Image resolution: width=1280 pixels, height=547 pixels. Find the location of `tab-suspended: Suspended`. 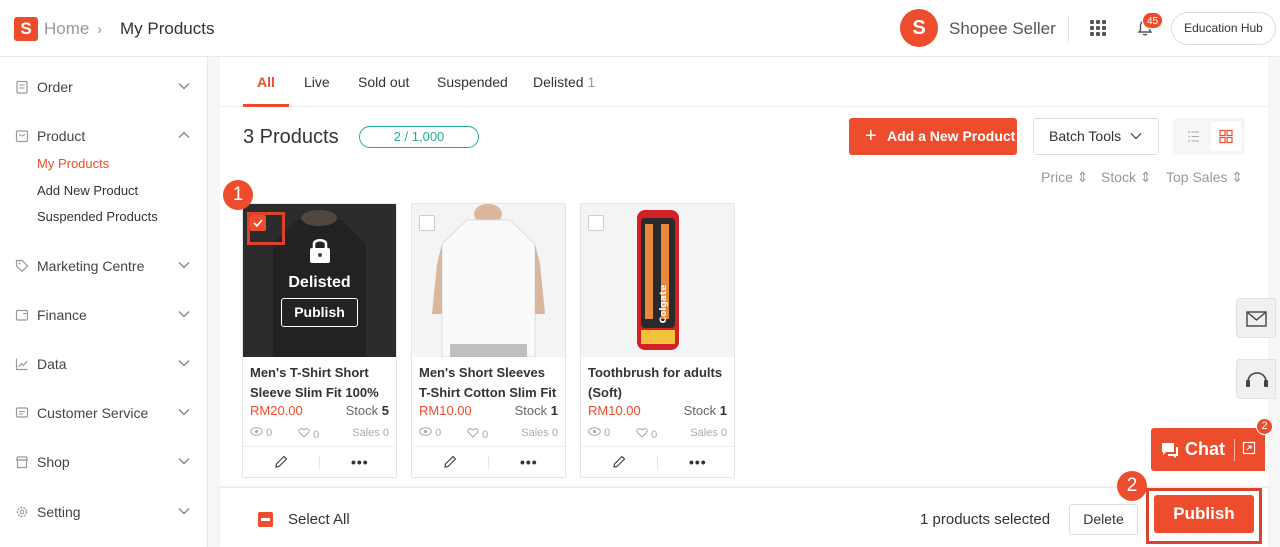

tab-suspended: Suspended is located at coordinates (472, 82).